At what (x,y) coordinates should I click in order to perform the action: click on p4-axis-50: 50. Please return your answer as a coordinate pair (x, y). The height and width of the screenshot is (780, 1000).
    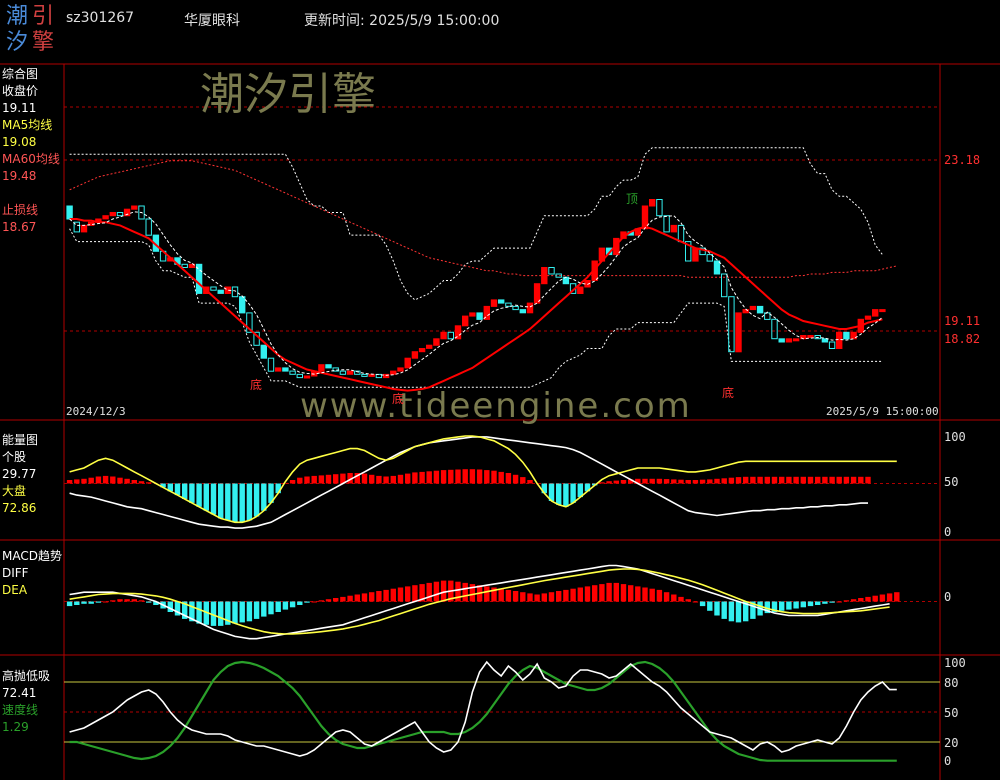
    Looking at the image, I should click on (951, 713).